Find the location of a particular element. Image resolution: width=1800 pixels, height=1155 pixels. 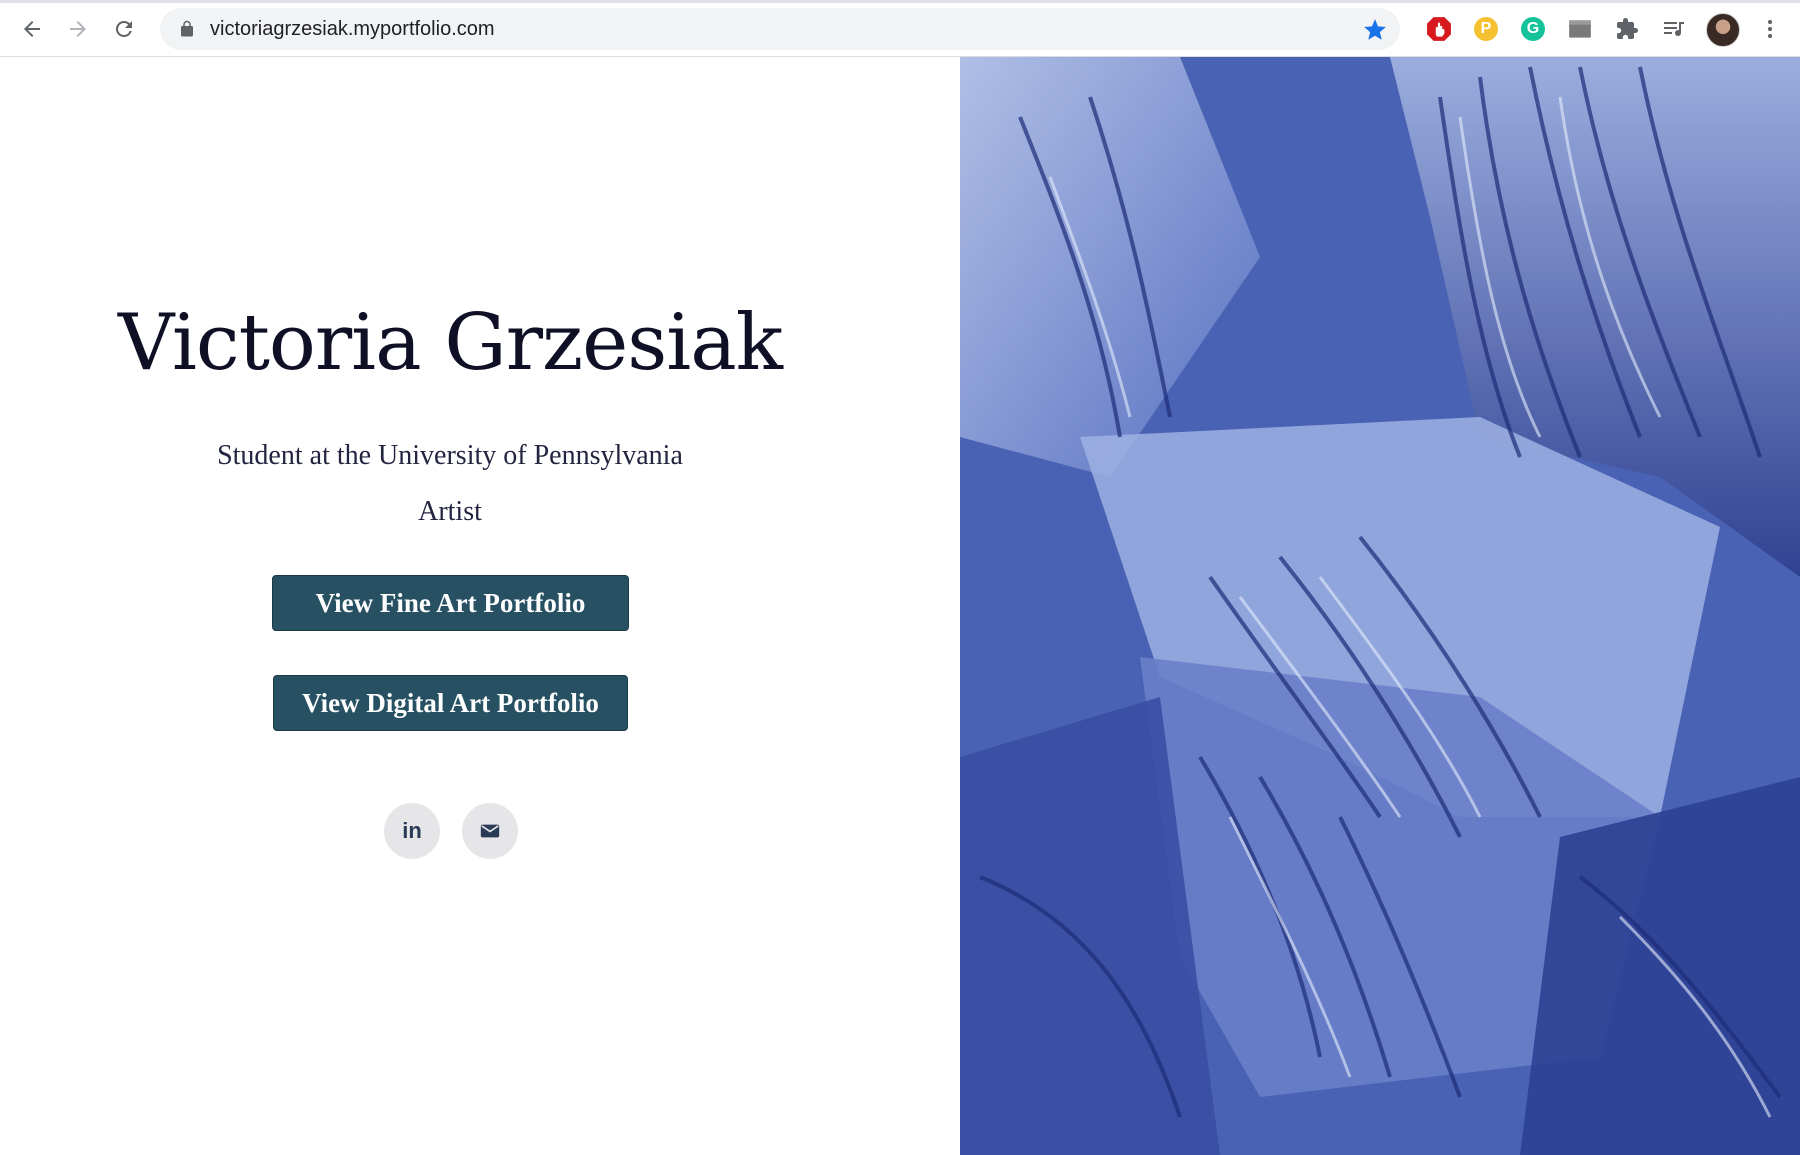

reload-icon is located at coordinates (123, 28).